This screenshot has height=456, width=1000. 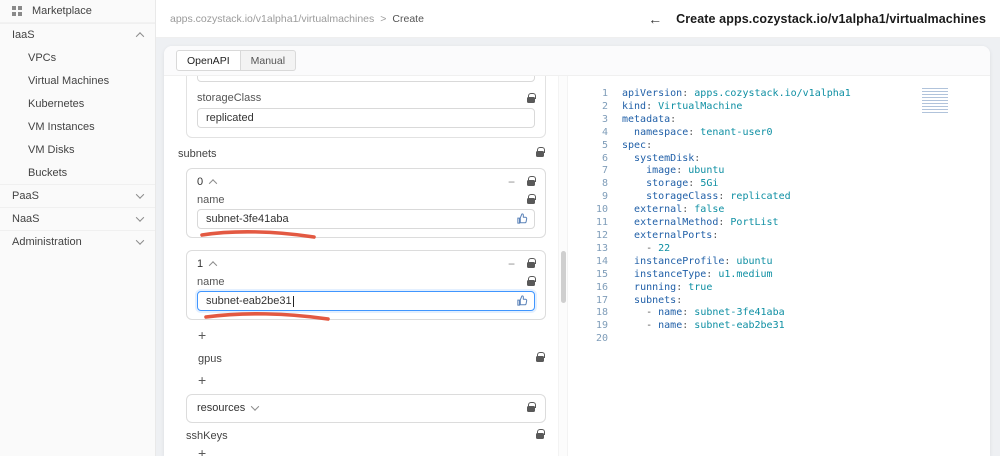 I want to click on scrollbar-thumb, so click(x=563, y=277).